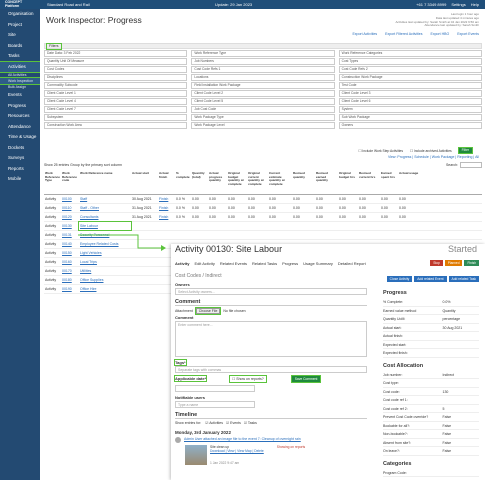 This screenshot has height=480, width=485. I want to click on top-menu-item: +61 7 3349 8999, so click(431, 4).